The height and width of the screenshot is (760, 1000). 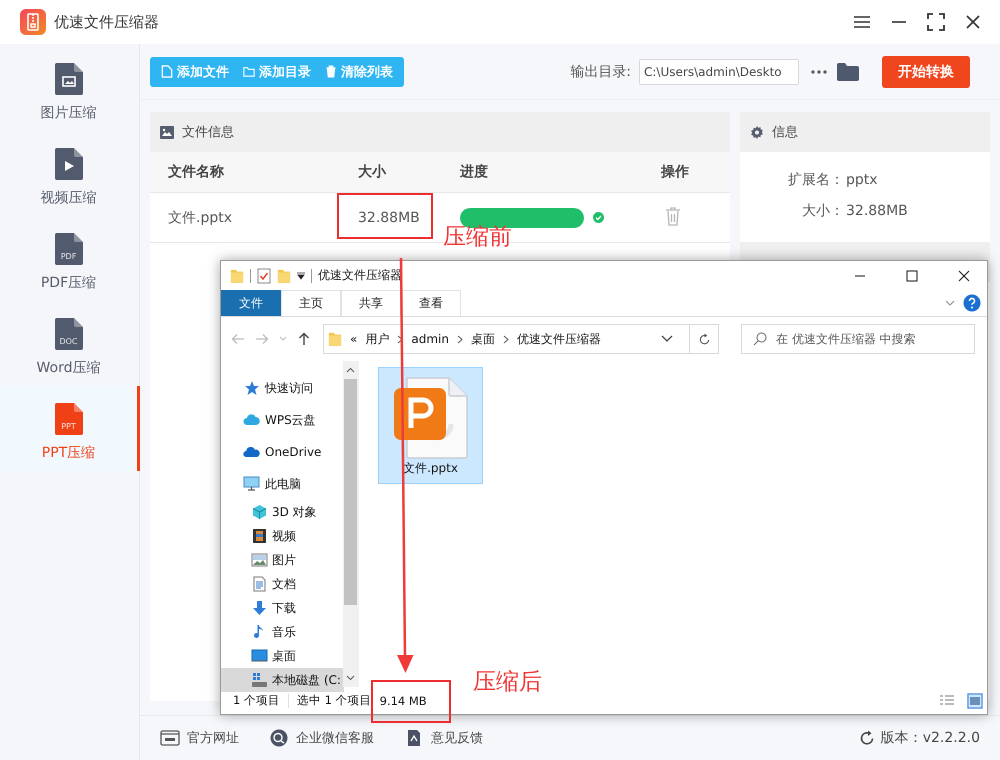 I want to click on file-size: 32.88MB, so click(x=389, y=218).